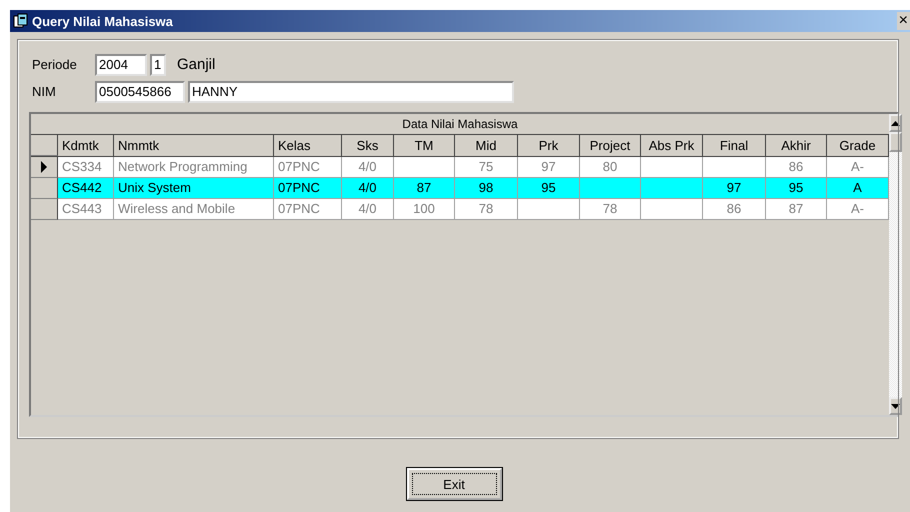  I want to click on table-cell: Network Programming, so click(194, 167).